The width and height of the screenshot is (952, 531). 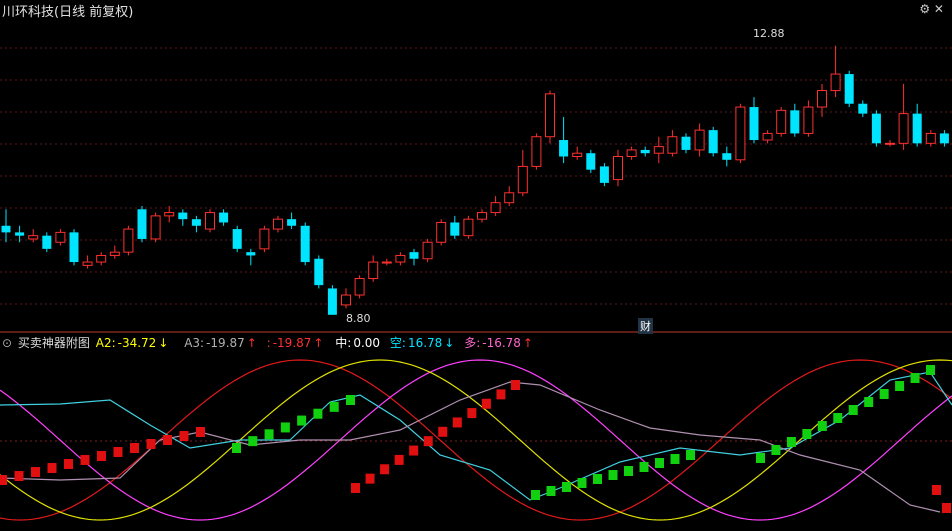 What do you see at coordinates (163, 343) in the screenshot?
I see `a2-arrow: ↓` at bounding box center [163, 343].